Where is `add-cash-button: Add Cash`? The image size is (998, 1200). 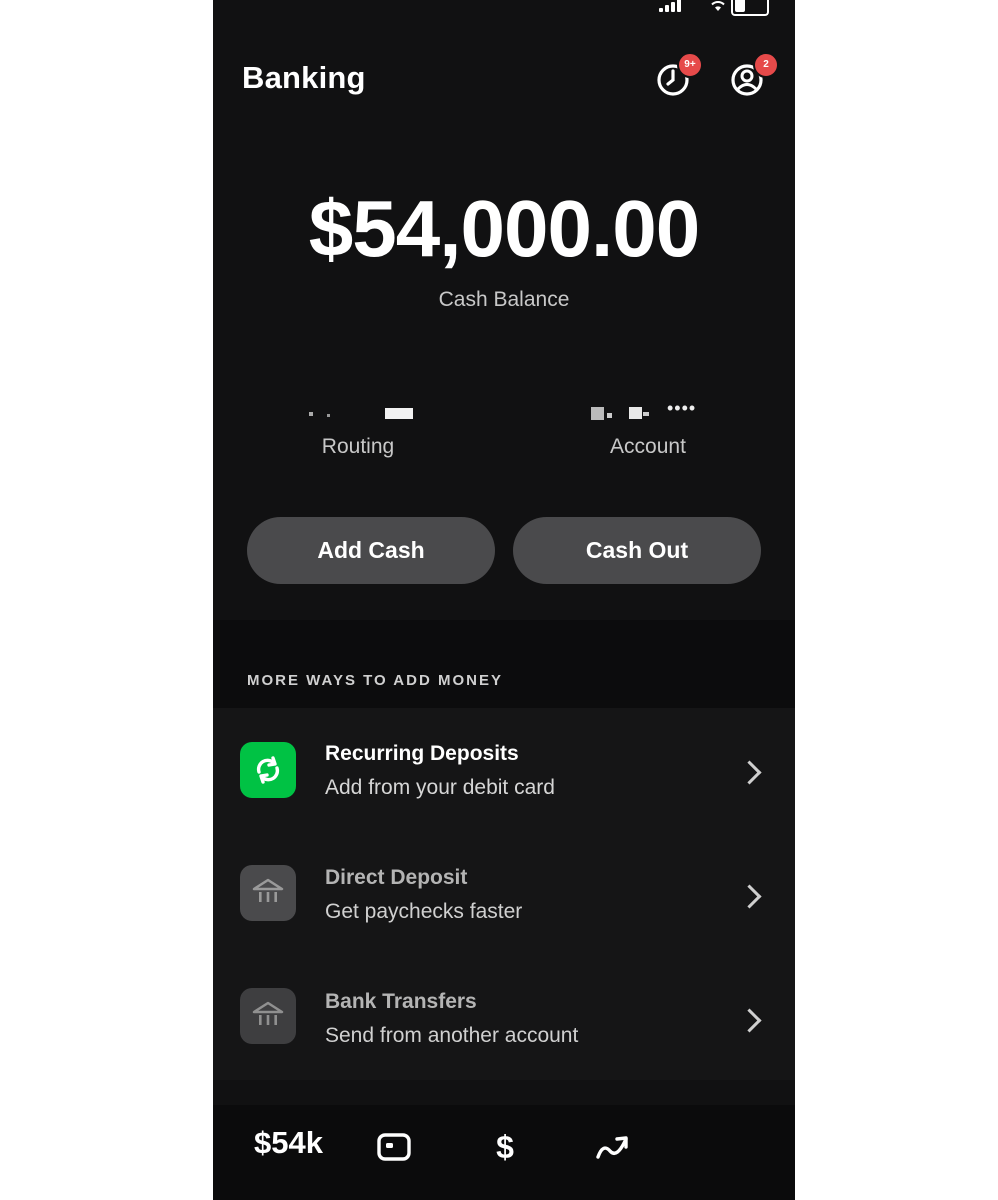
add-cash-button: Add Cash is located at coordinates (371, 550).